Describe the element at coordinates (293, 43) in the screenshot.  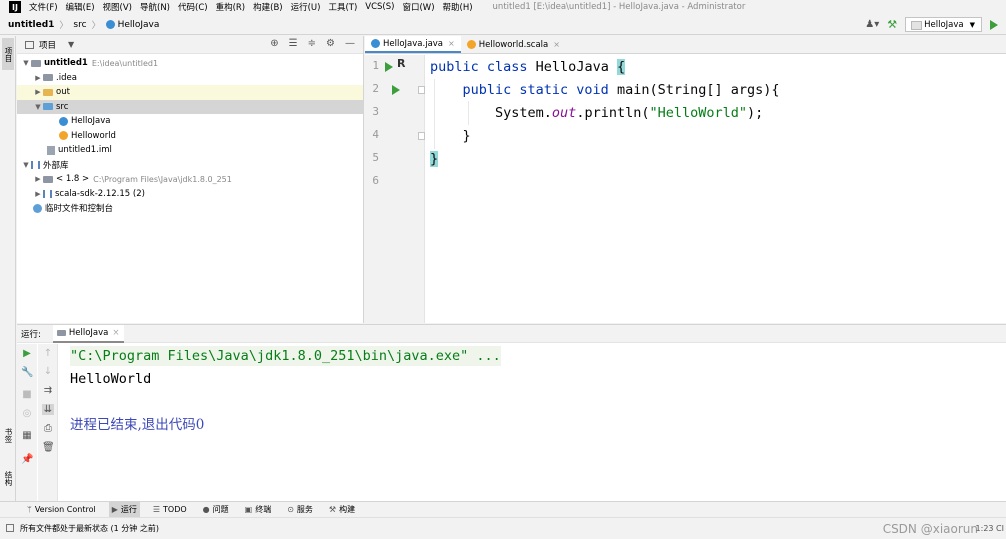
I see `expand-all-icon: ☰` at that location.